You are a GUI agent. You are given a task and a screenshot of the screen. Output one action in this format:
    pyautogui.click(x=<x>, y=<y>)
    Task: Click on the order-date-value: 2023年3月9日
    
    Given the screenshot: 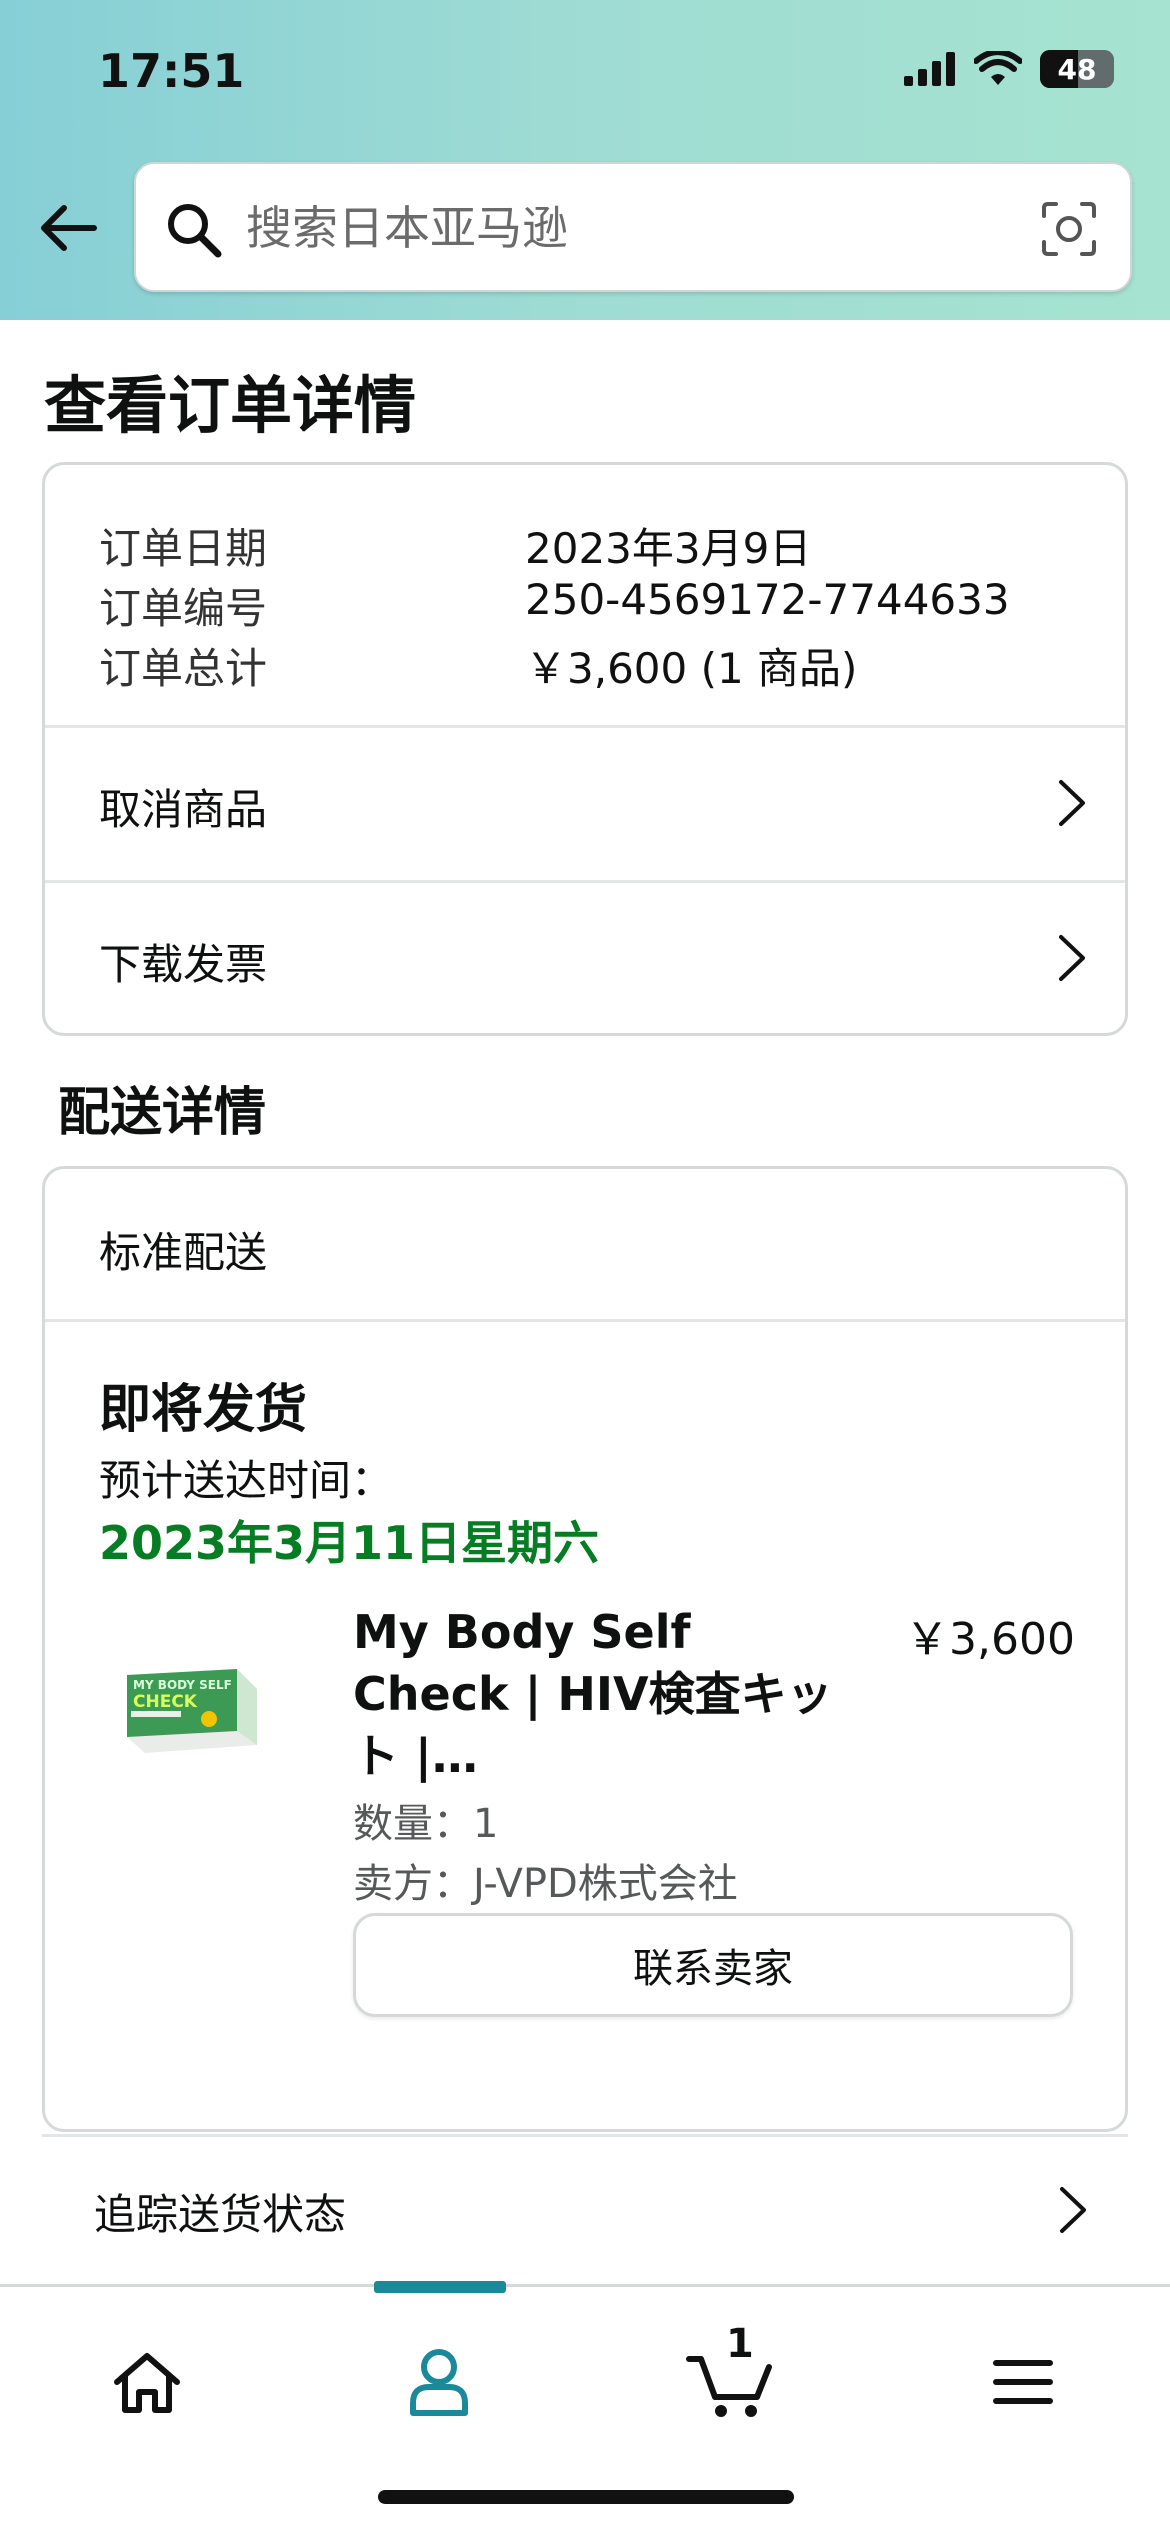 What is the action you would take?
    pyautogui.click(x=668, y=548)
    